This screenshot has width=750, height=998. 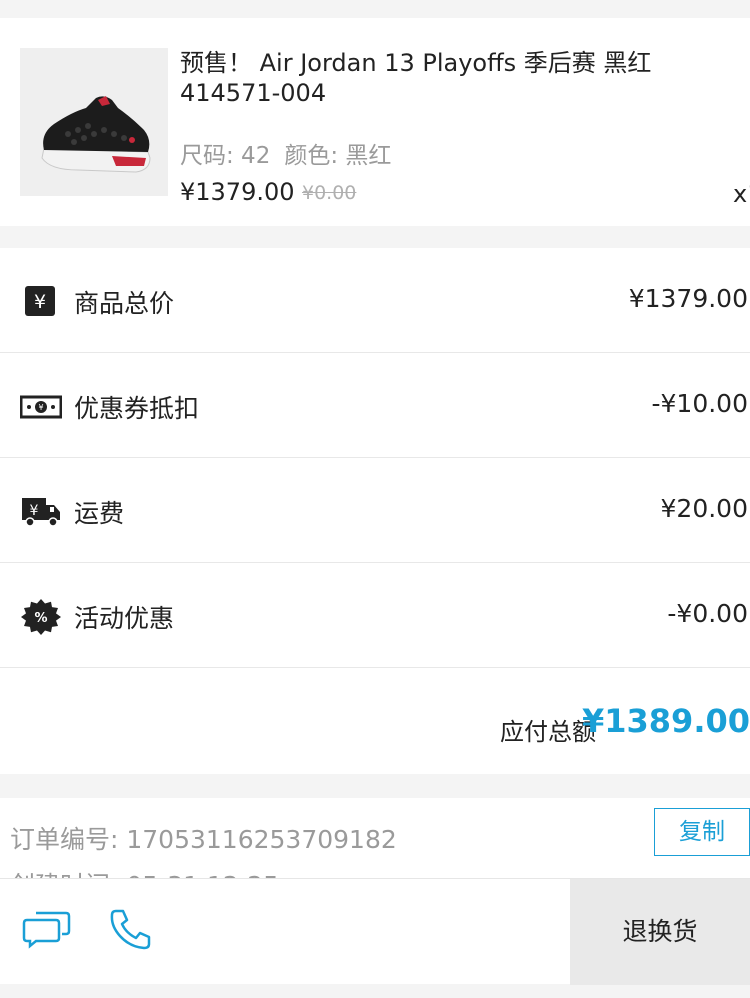 I want to click on yen-icon: ¥, so click(x=41, y=302).